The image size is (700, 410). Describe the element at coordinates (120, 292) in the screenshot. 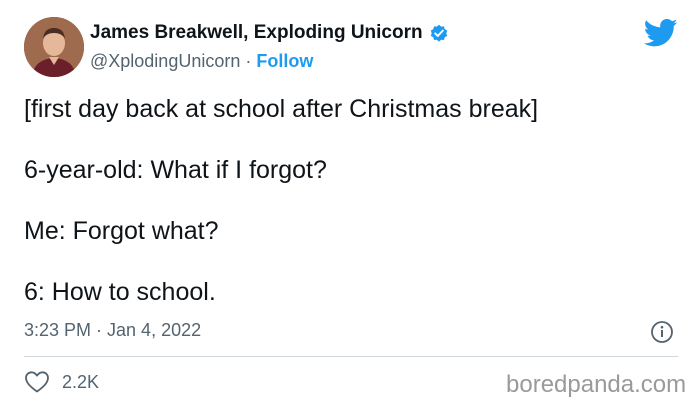

I see `tweet-line: 6: How to school.` at that location.